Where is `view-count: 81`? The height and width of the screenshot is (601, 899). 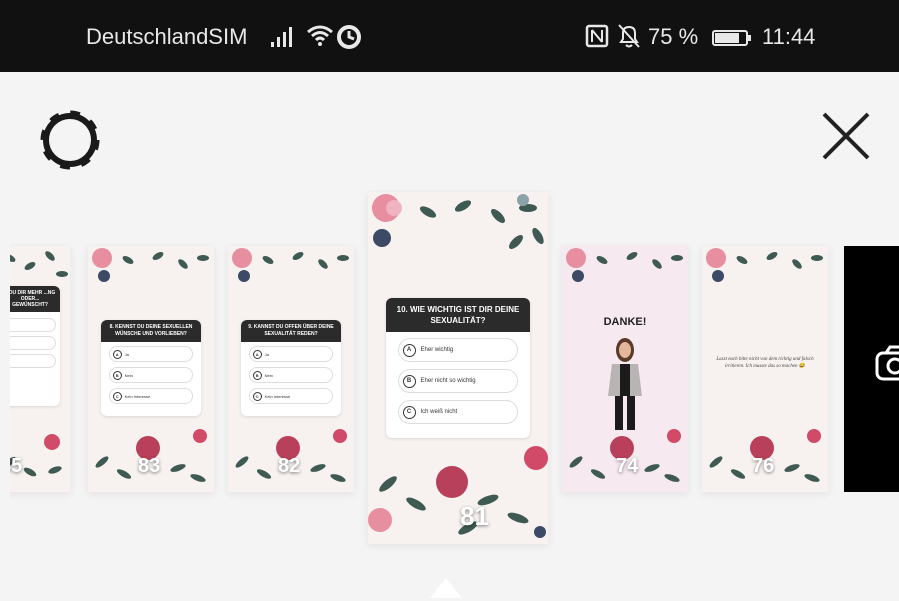
view-count: 81 is located at coordinates (474, 516).